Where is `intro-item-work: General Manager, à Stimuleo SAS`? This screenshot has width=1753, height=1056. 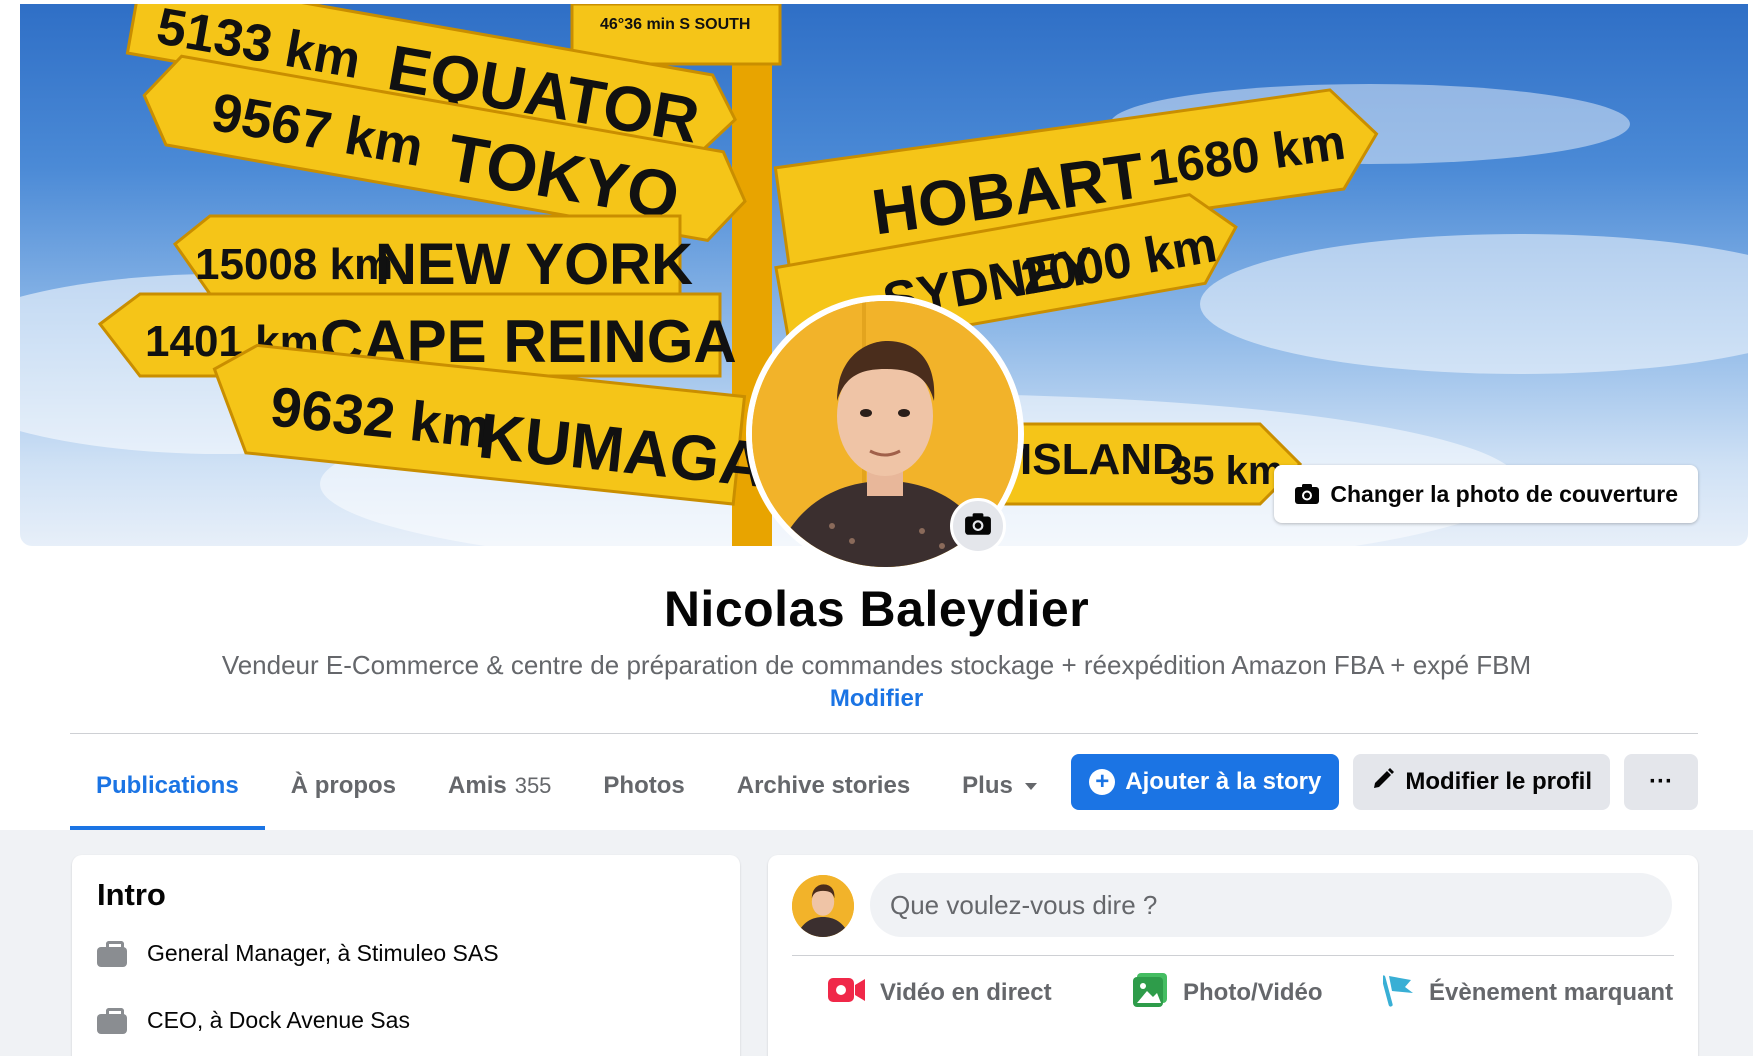 intro-item-work: General Manager, à Stimuleo SAS is located at coordinates (298, 953).